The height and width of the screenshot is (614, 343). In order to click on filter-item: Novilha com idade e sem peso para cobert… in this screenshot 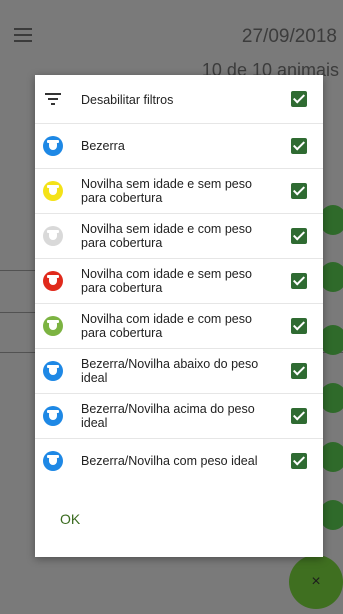, I will do `click(179, 281)`.